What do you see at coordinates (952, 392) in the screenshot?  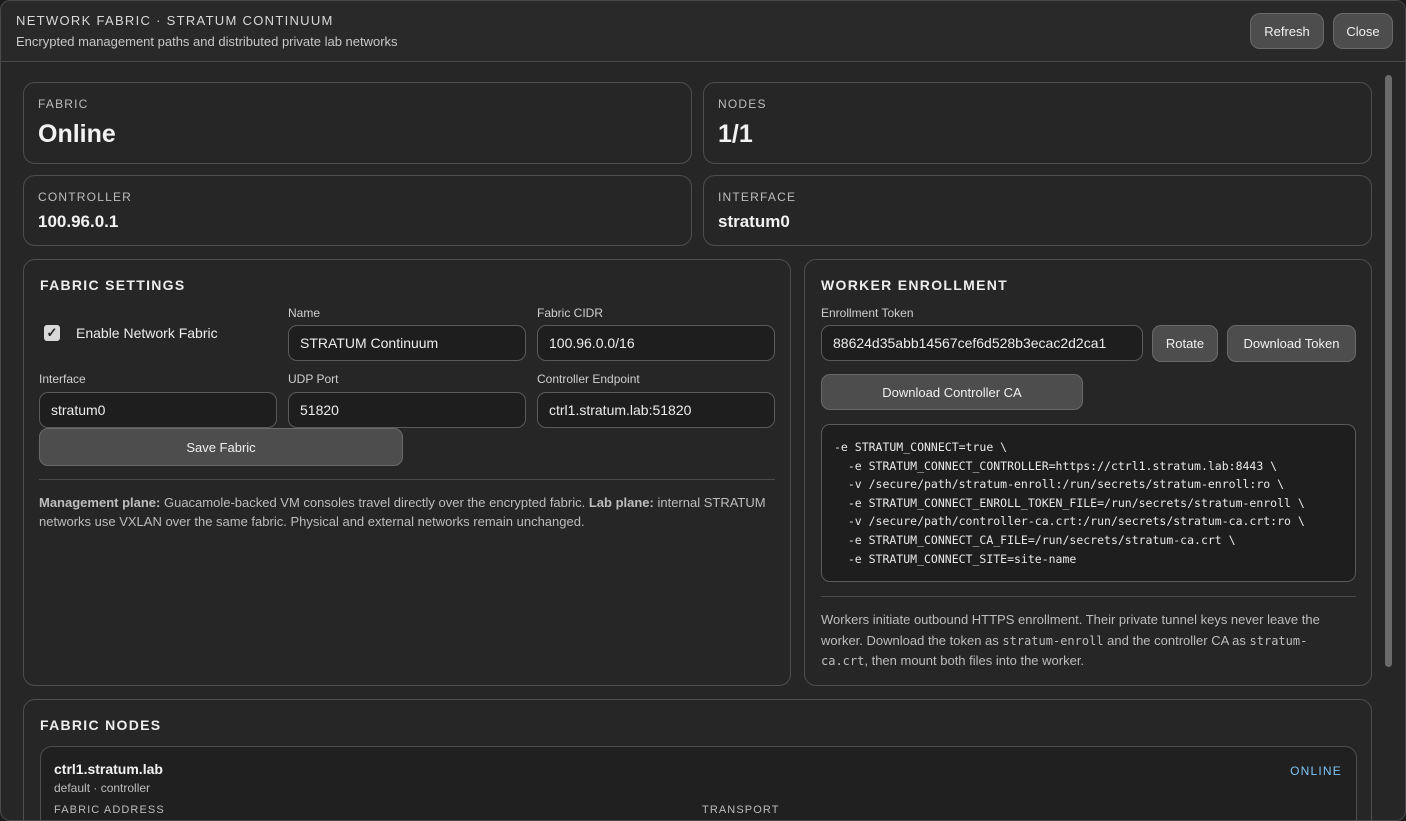 I see `download-controller-ca-button: Download Controller CA` at bounding box center [952, 392].